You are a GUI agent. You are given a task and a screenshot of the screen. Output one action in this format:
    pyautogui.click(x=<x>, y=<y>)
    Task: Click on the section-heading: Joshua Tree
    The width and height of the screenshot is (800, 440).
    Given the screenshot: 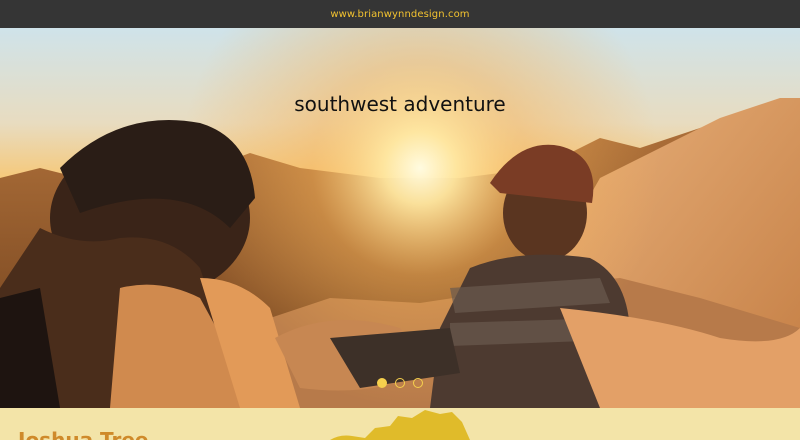 What is the action you would take?
    pyautogui.click(x=83, y=434)
    